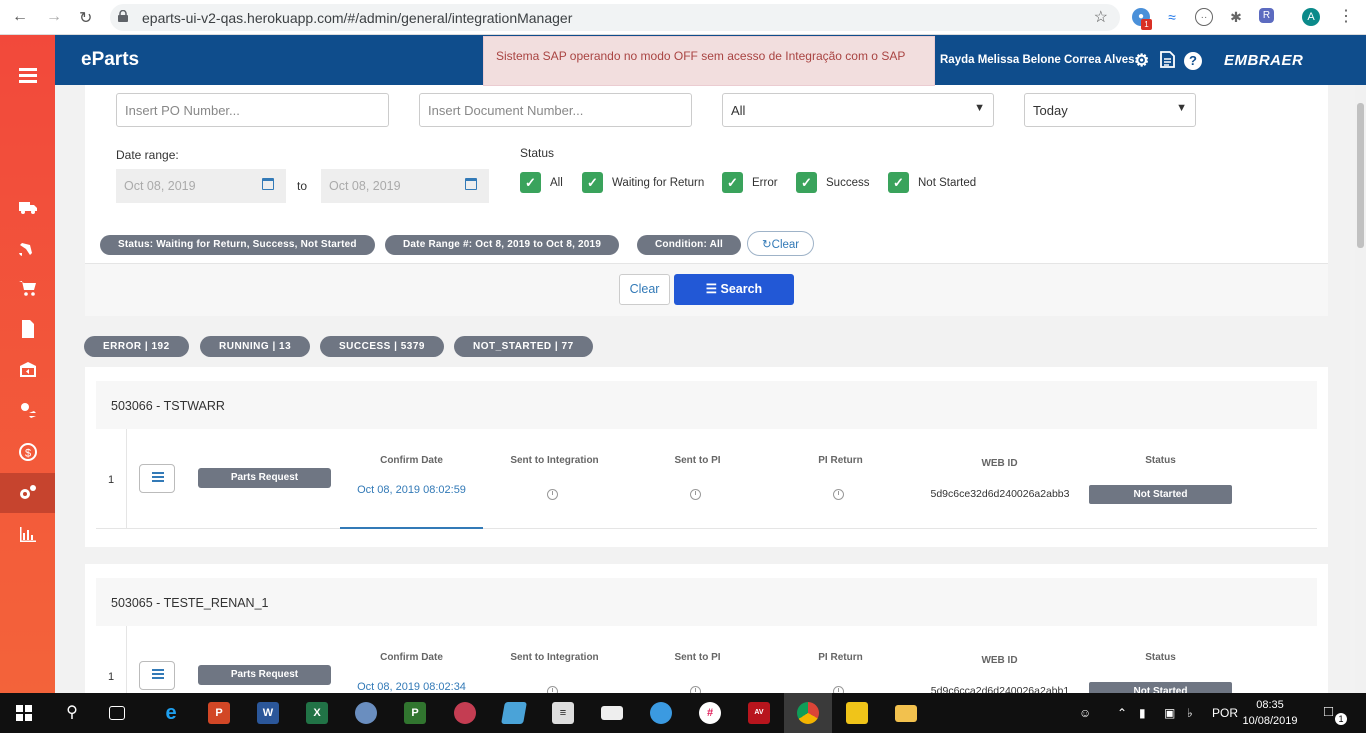 This screenshot has height=733, width=1366. Describe the element at coordinates (780, 243) in the screenshot. I see `clear-chips-button: ↻Clear` at that location.